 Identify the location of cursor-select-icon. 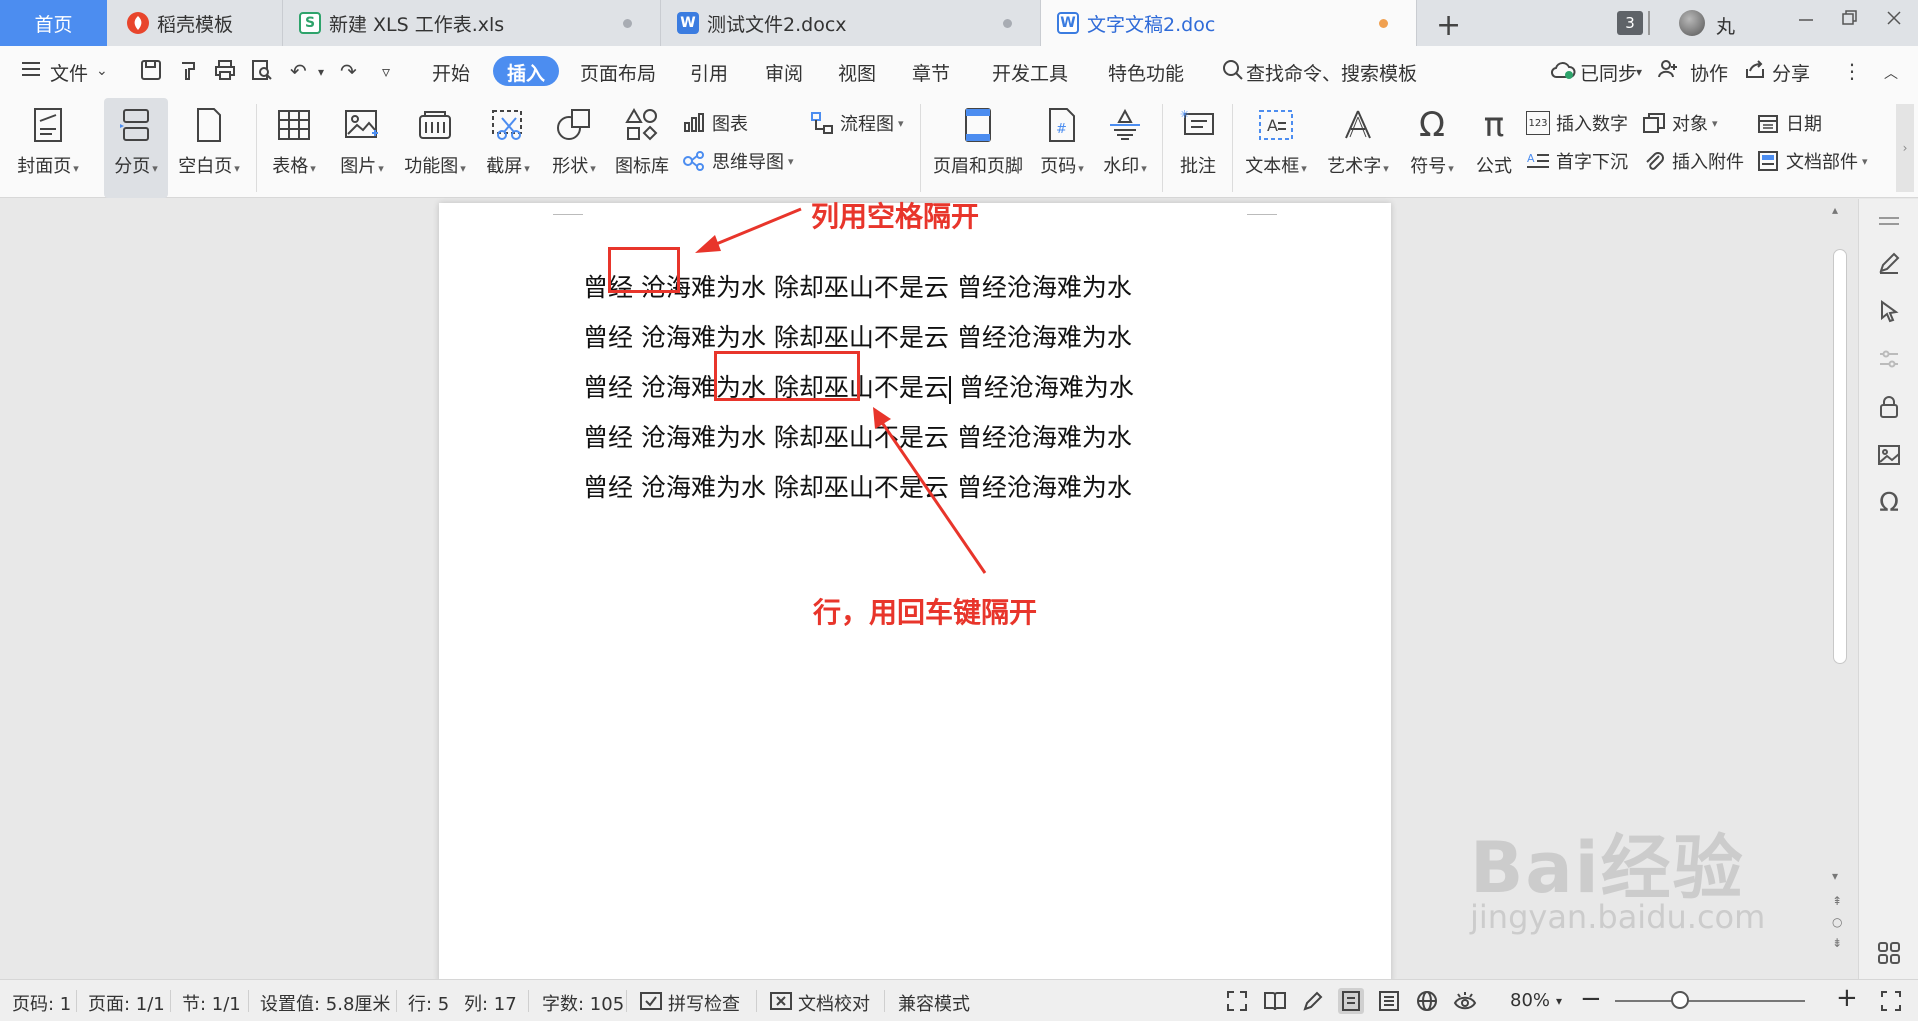
(1889, 311).